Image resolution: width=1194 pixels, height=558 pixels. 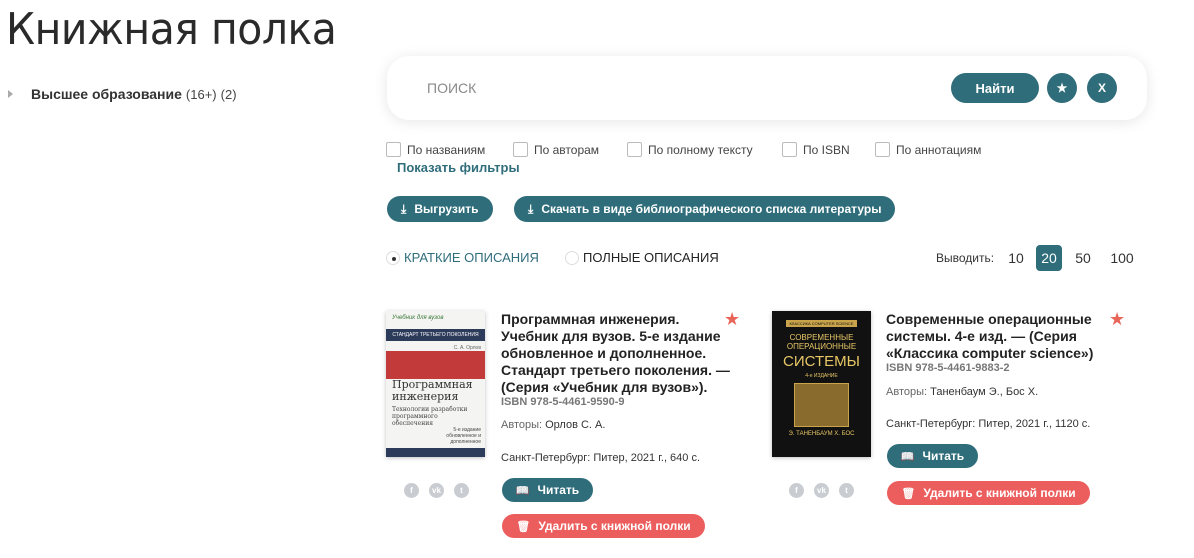 What do you see at coordinates (821, 434) in the screenshot?
I see `cover-authors: Э. ТАНЕНБАУМ Х. БОС` at bounding box center [821, 434].